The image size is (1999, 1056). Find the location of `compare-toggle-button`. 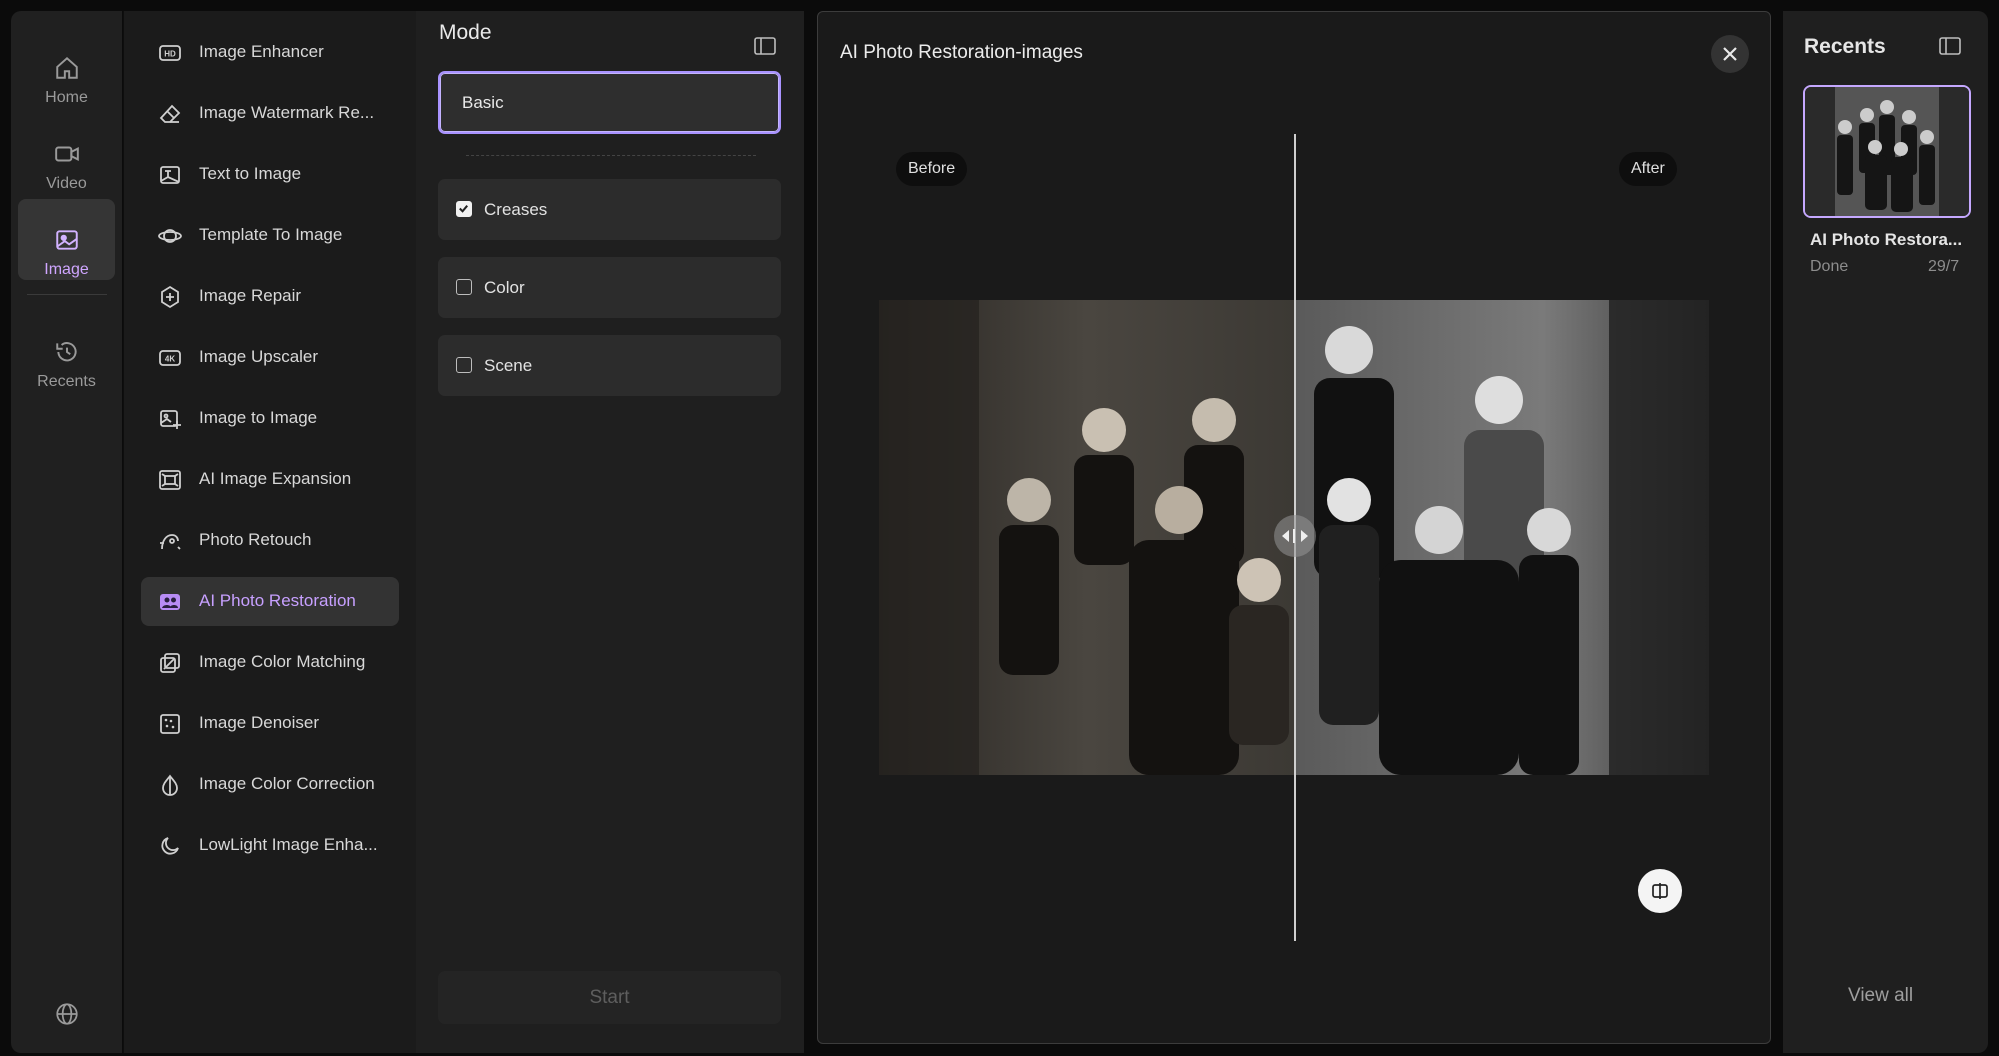

compare-toggle-button is located at coordinates (1660, 891).